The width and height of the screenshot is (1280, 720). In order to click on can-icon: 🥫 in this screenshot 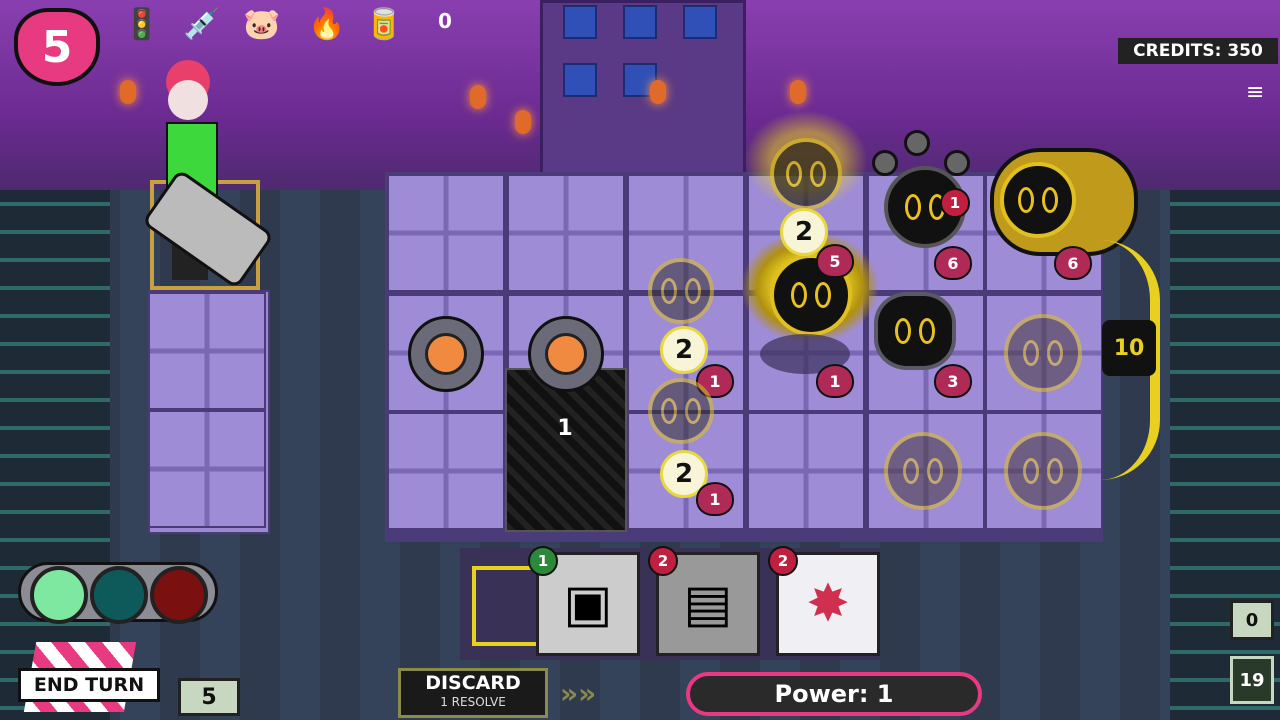, I will do `click(384, 24)`.